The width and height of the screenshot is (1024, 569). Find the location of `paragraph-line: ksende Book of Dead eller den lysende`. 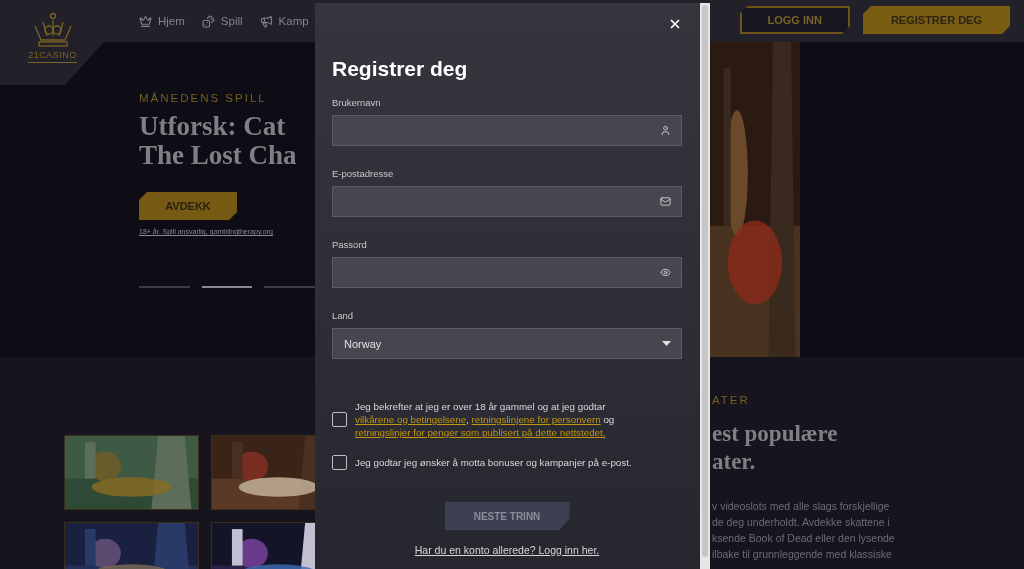

paragraph-line: ksende Book of Dead eller den lysende is located at coordinates (803, 538).